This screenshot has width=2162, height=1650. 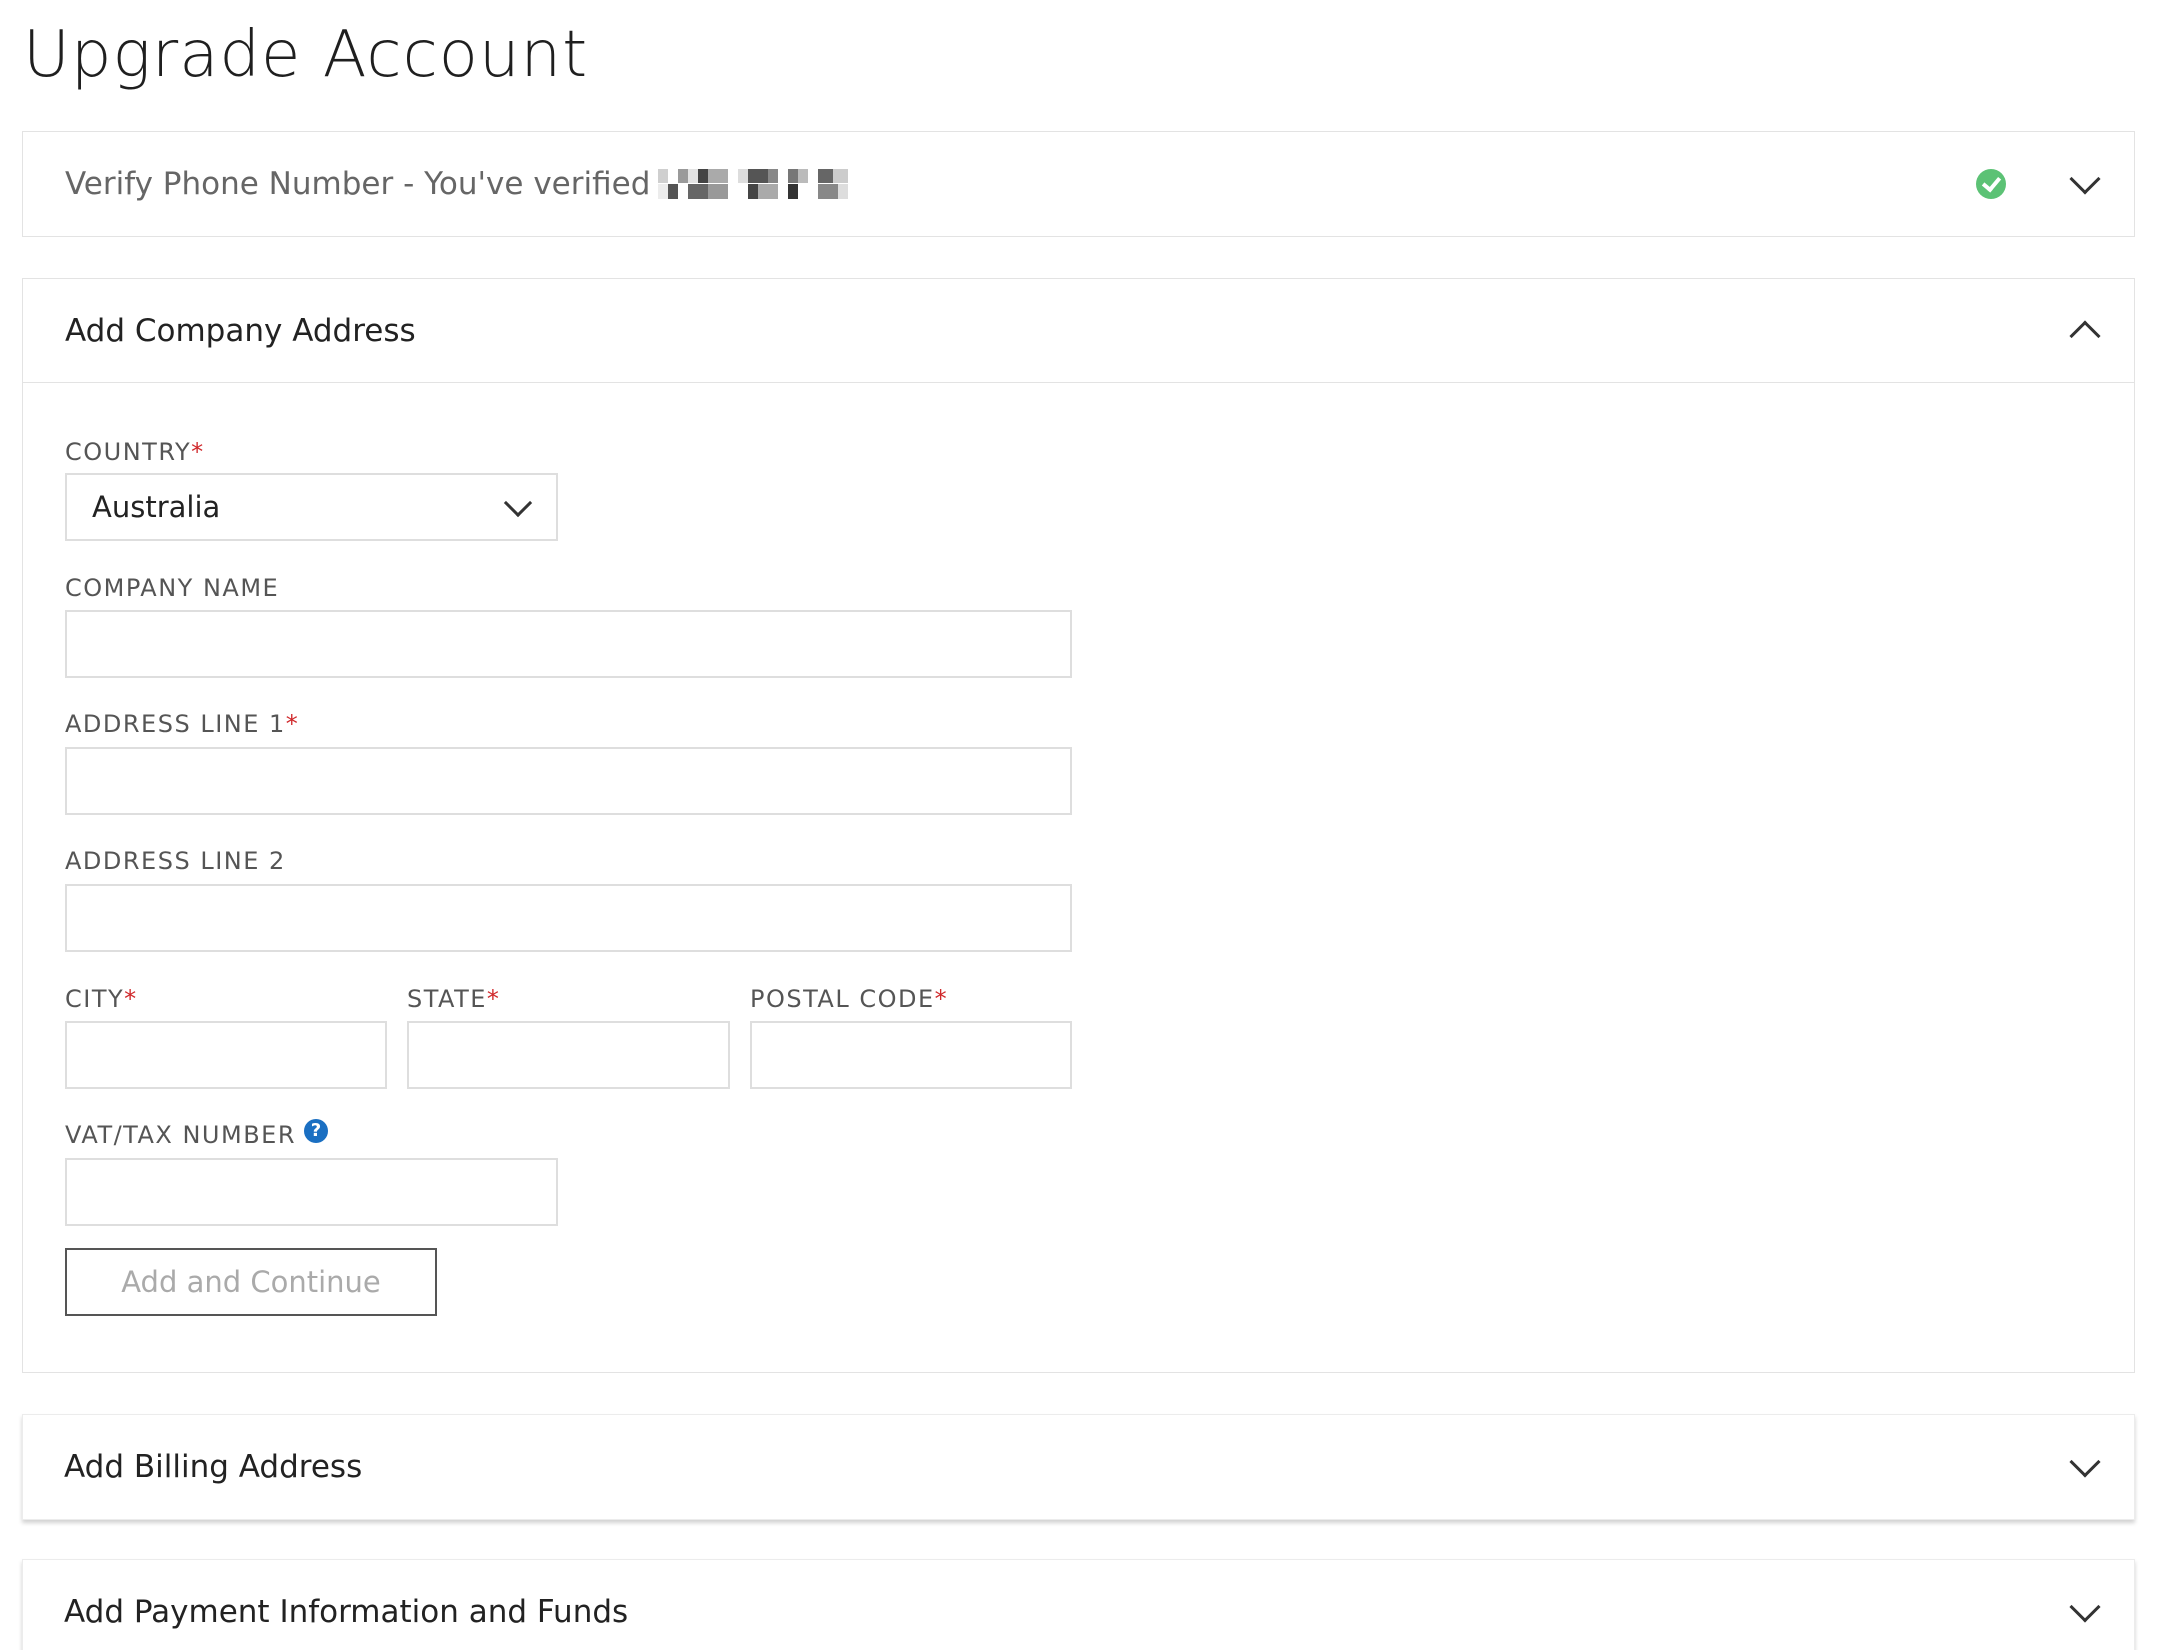 I want to click on address-line-1-input, so click(x=568, y=781).